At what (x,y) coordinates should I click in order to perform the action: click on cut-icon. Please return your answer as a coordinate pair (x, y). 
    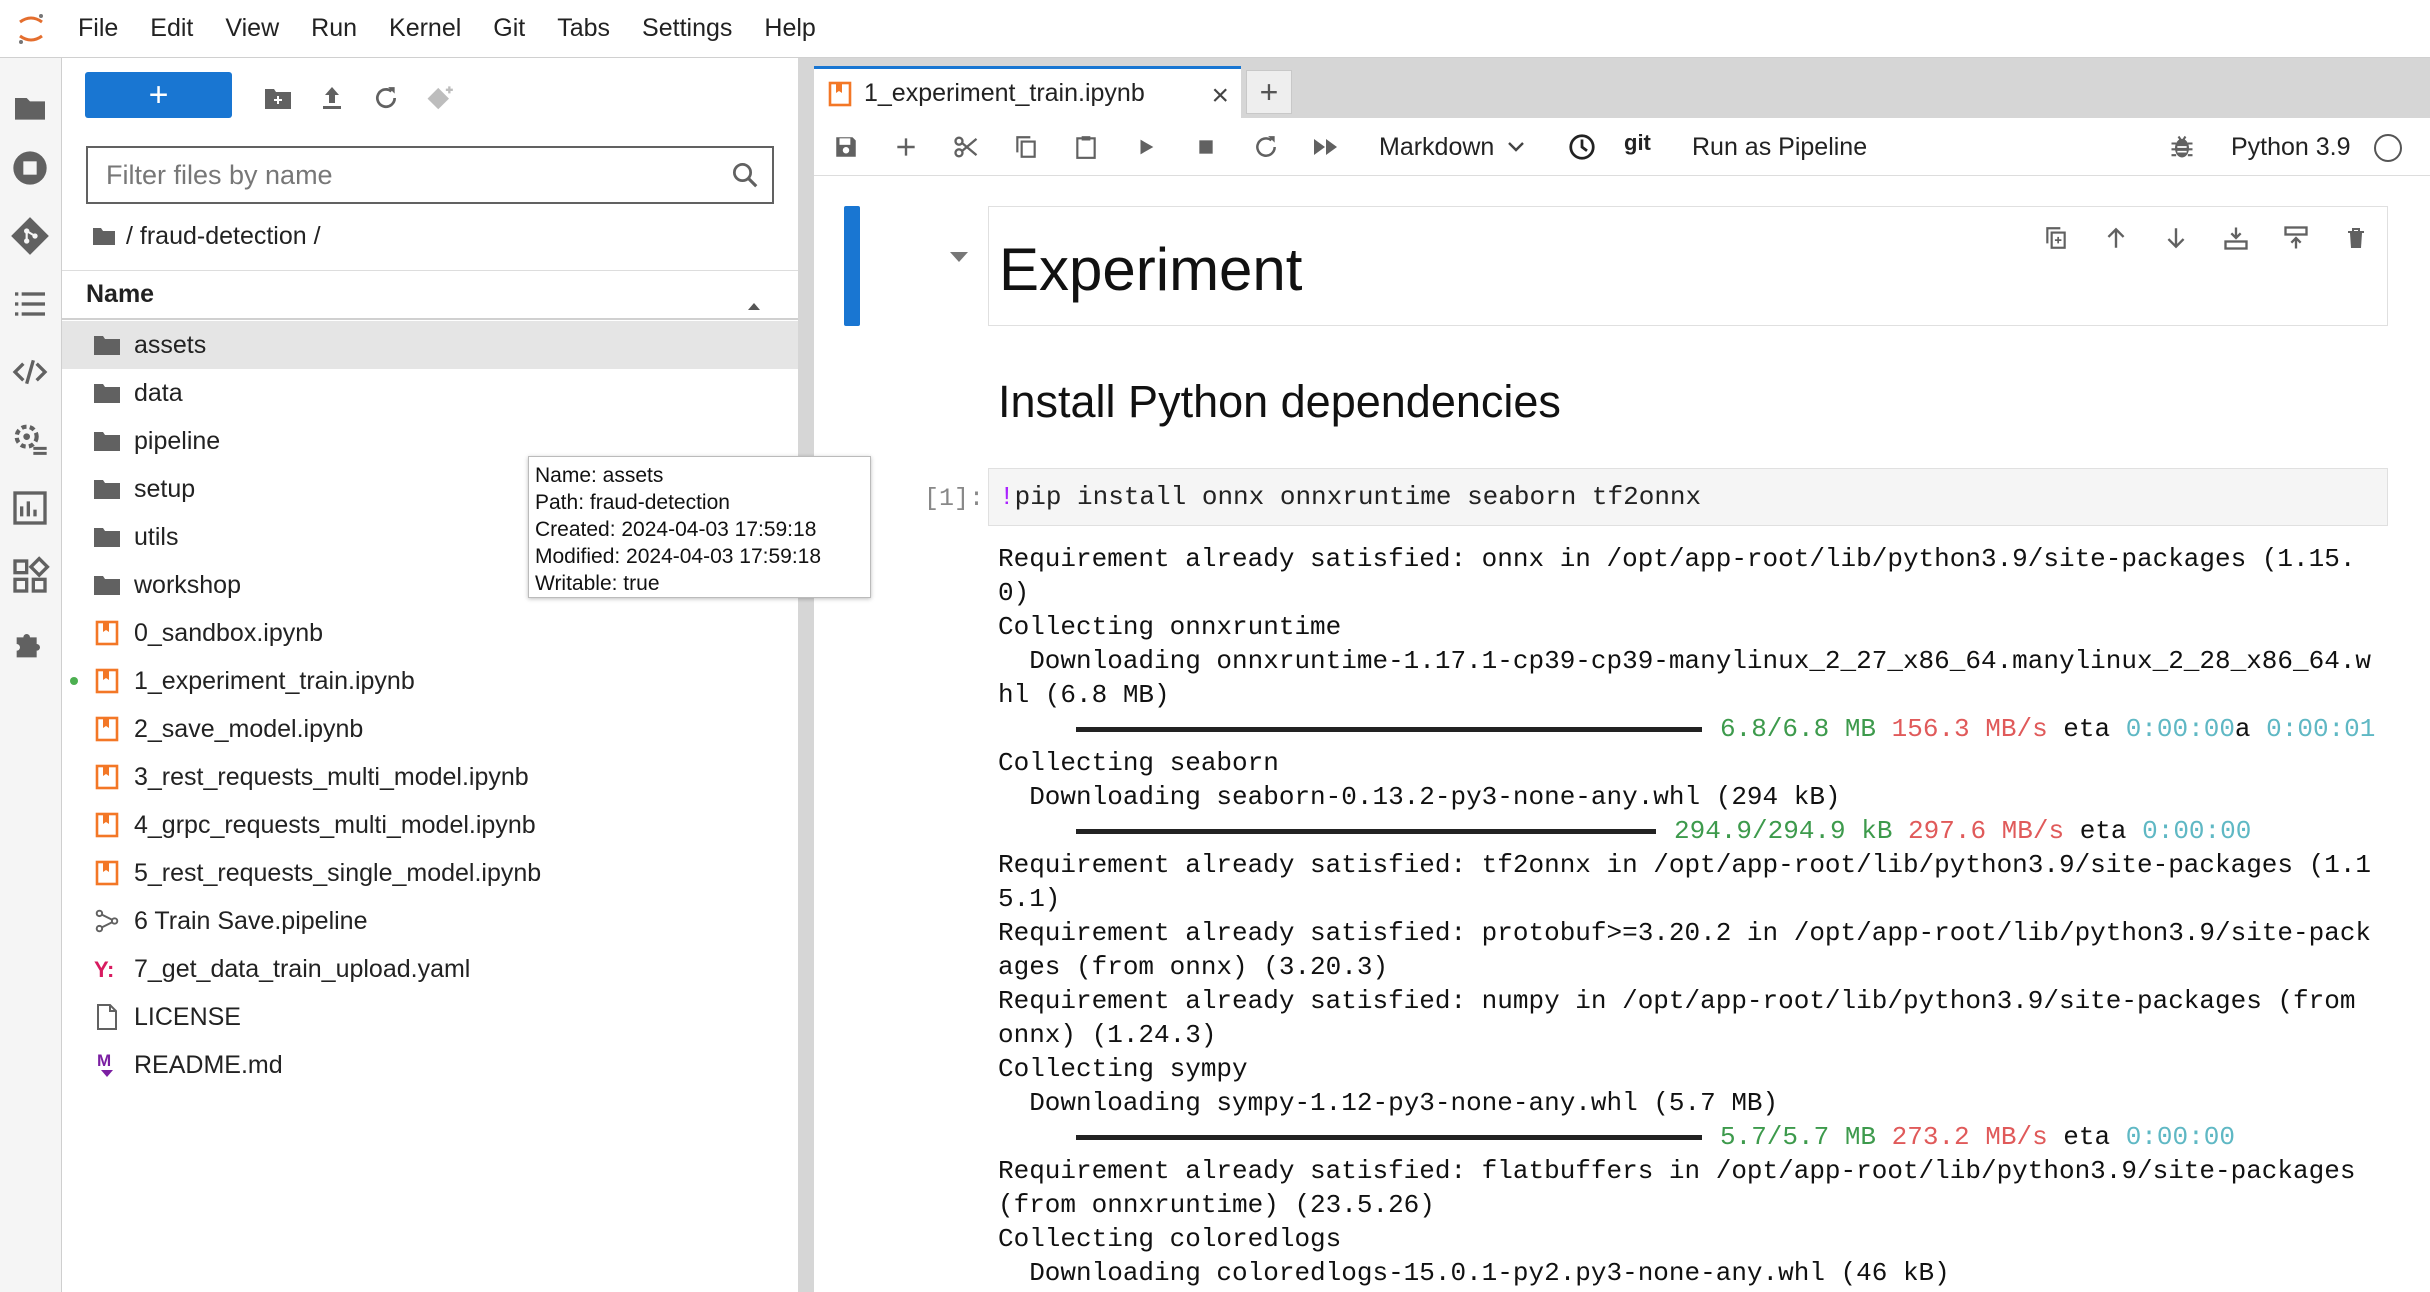
    Looking at the image, I should click on (966, 147).